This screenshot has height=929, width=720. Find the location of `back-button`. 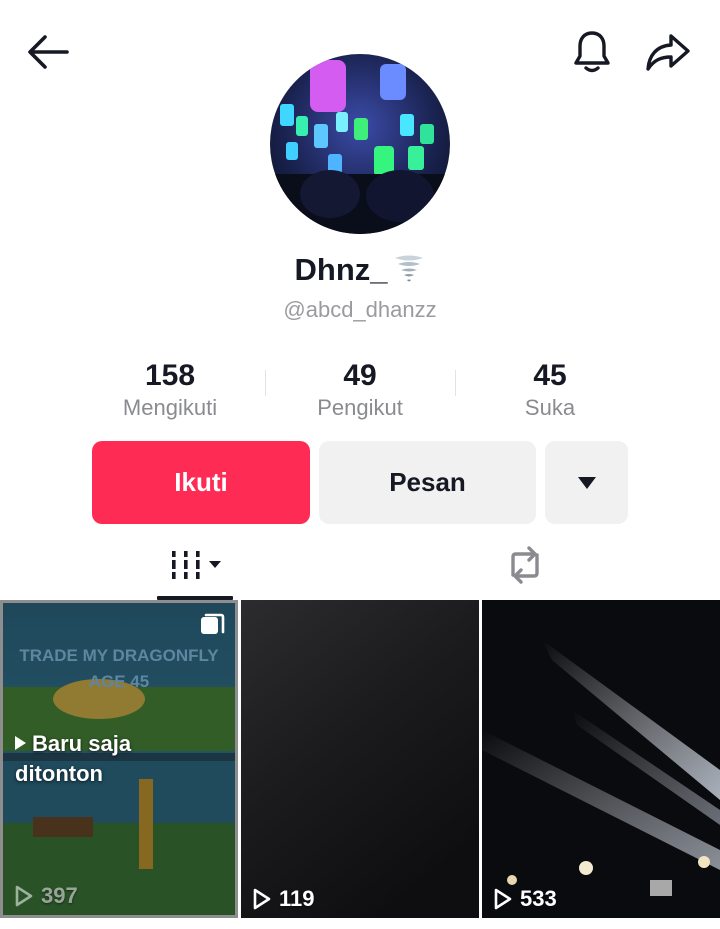

back-button is located at coordinates (48, 52).